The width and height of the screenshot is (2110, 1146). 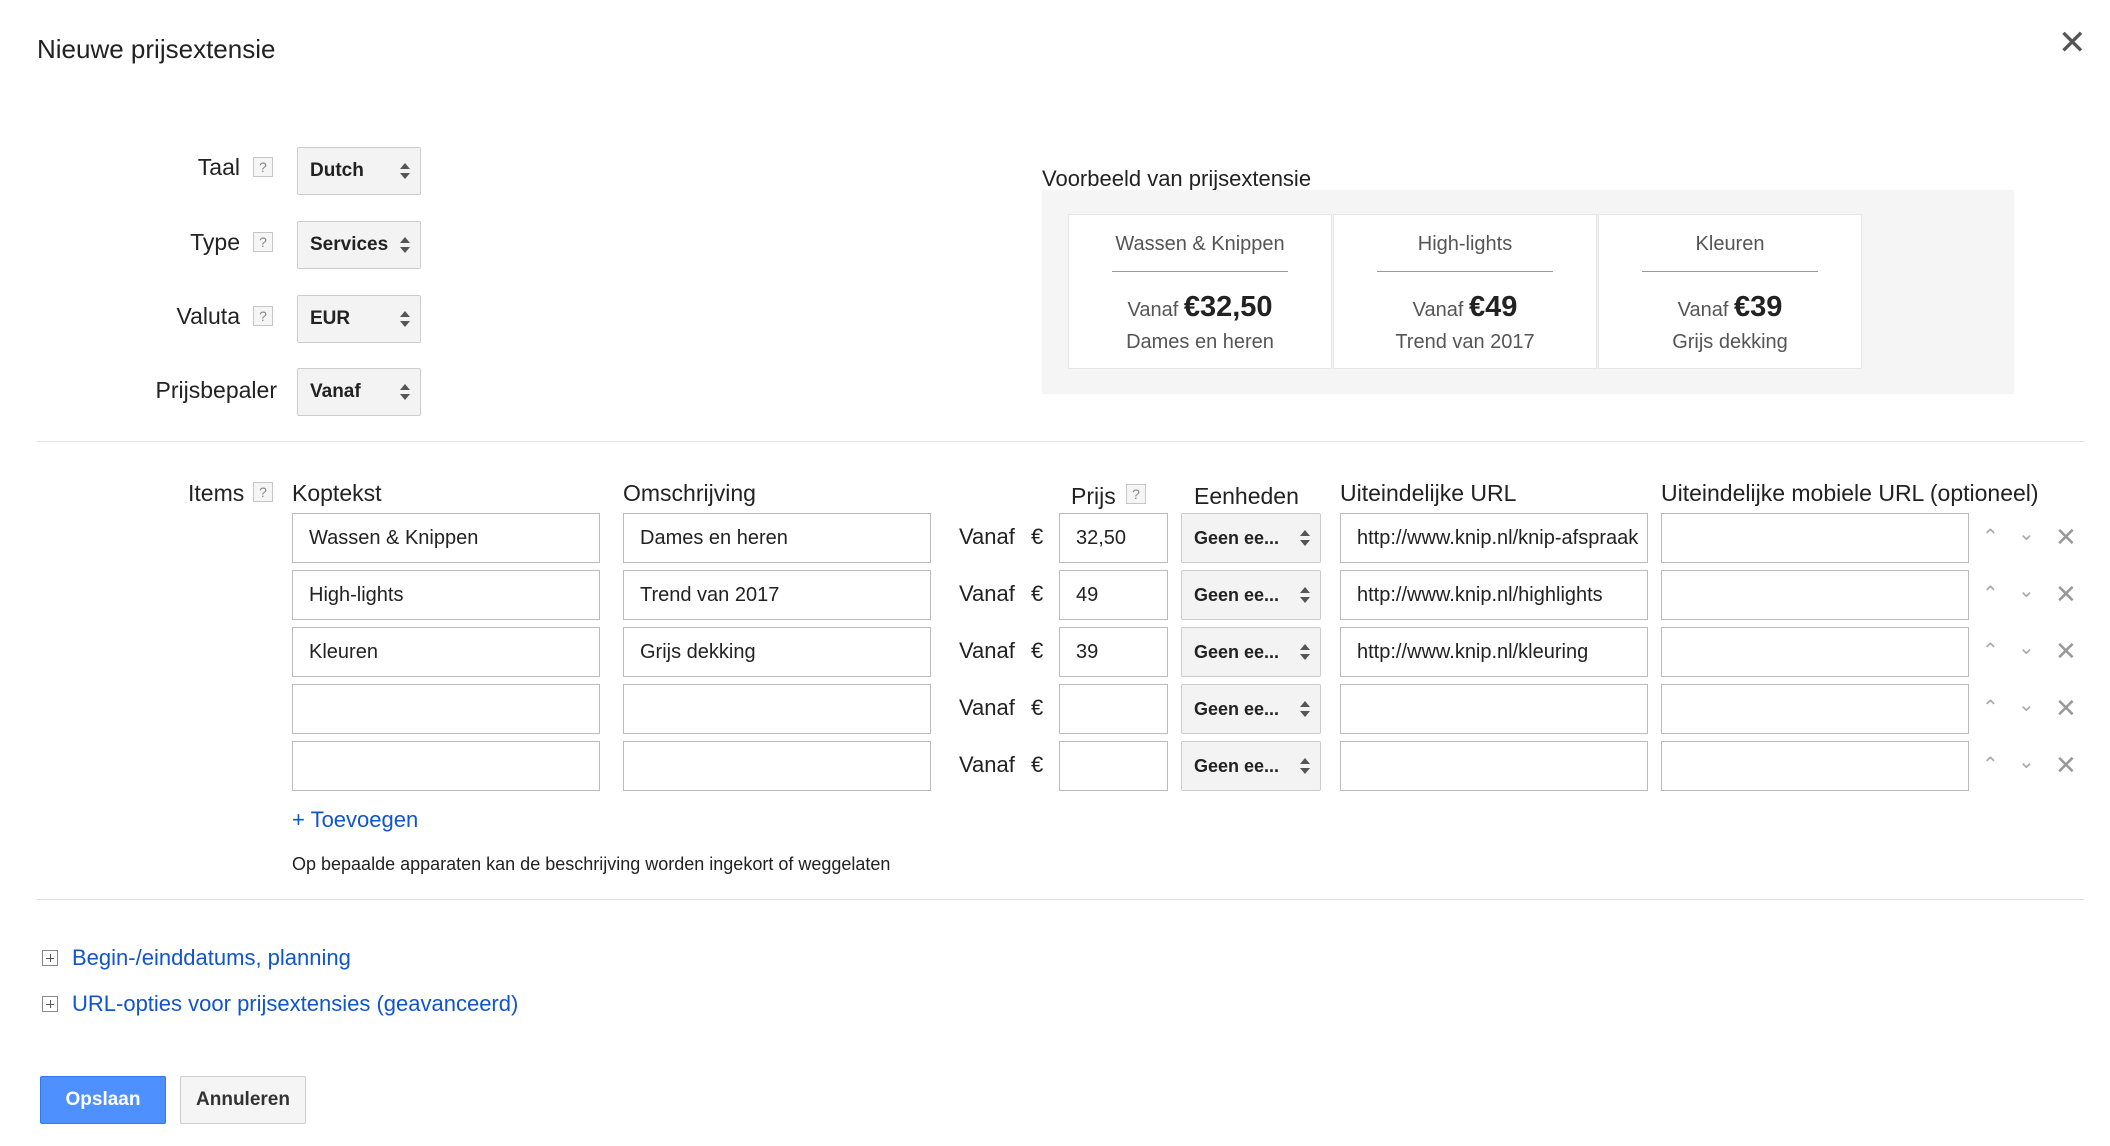 What do you see at coordinates (446, 652) in the screenshot?
I see `header-input: Kleuren` at bounding box center [446, 652].